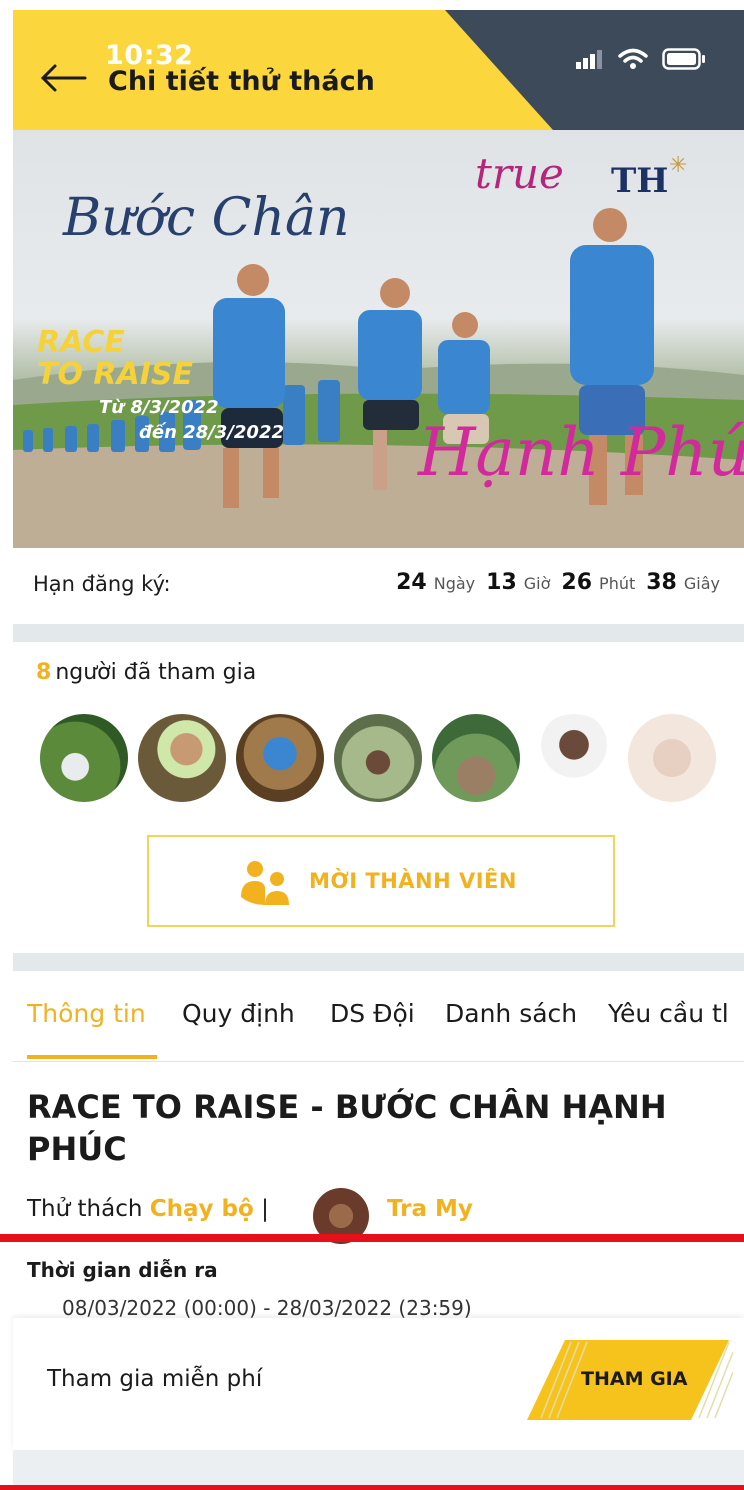 The image size is (744, 1490). What do you see at coordinates (683, 59) in the screenshot?
I see `battery-icon` at bounding box center [683, 59].